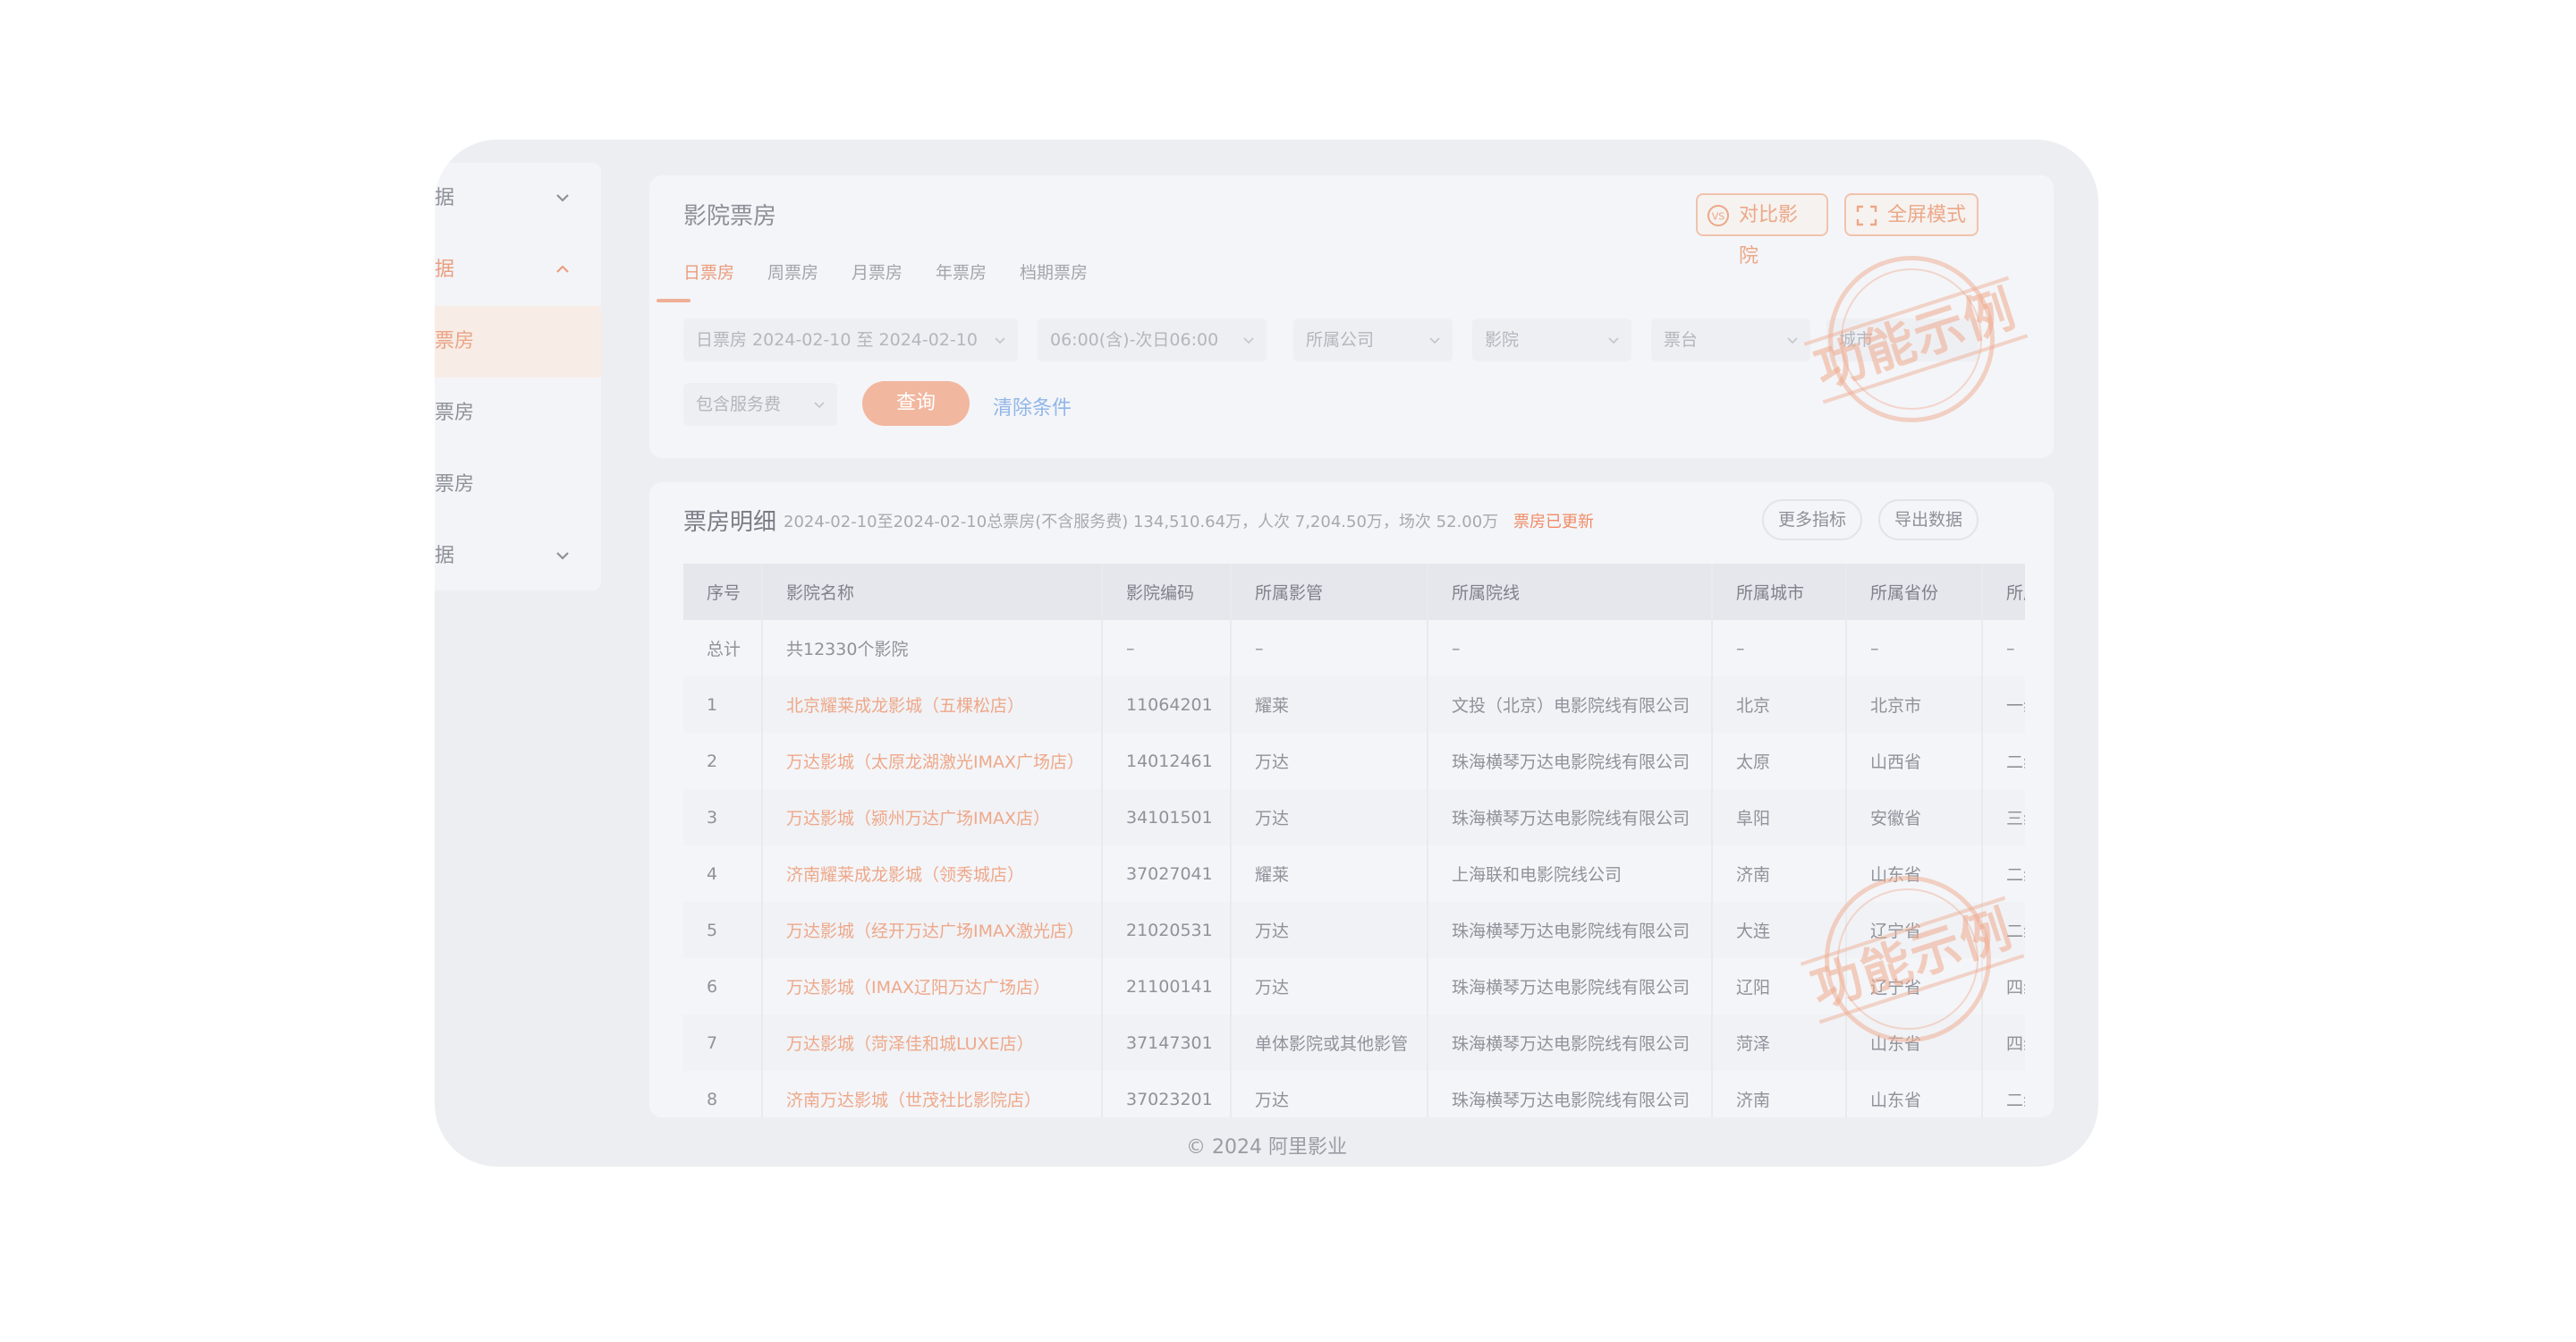  I want to click on vs-icon: VS, so click(1718, 216).